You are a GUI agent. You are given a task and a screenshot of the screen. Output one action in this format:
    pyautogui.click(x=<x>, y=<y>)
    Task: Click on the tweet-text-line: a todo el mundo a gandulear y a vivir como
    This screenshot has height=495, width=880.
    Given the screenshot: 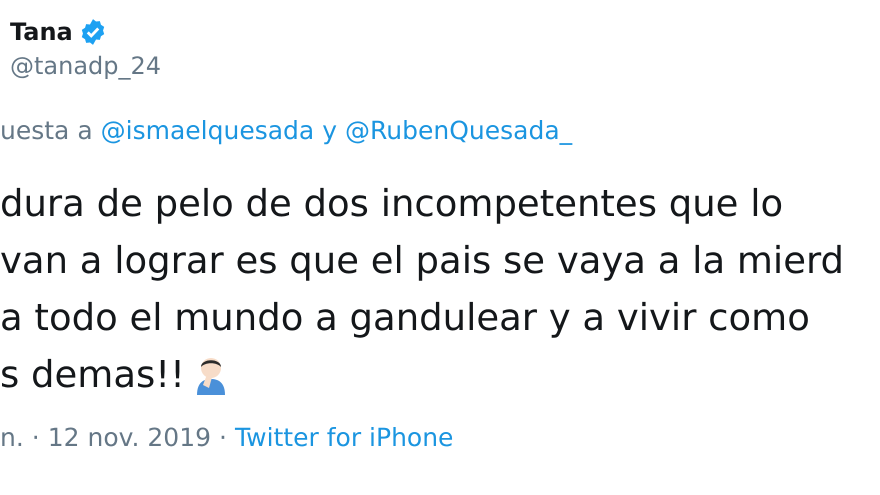 What is the action you would take?
    pyautogui.click(x=405, y=318)
    